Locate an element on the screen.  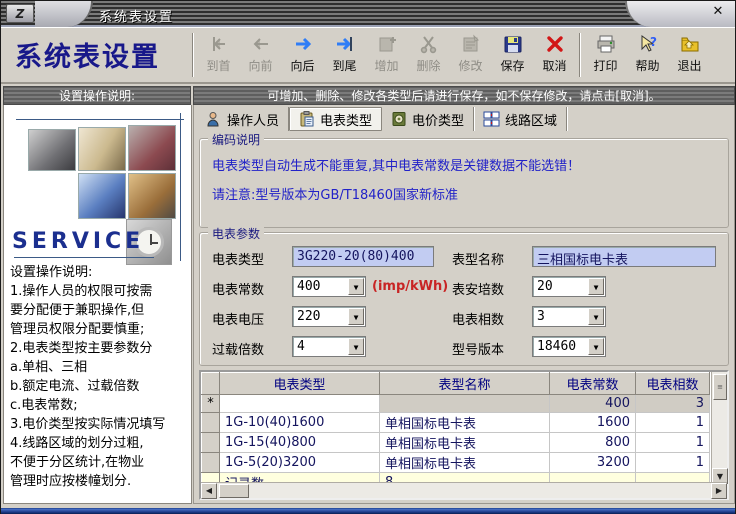
cell-type: 1G-5(20)3200 is located at coordinates (299, 462).